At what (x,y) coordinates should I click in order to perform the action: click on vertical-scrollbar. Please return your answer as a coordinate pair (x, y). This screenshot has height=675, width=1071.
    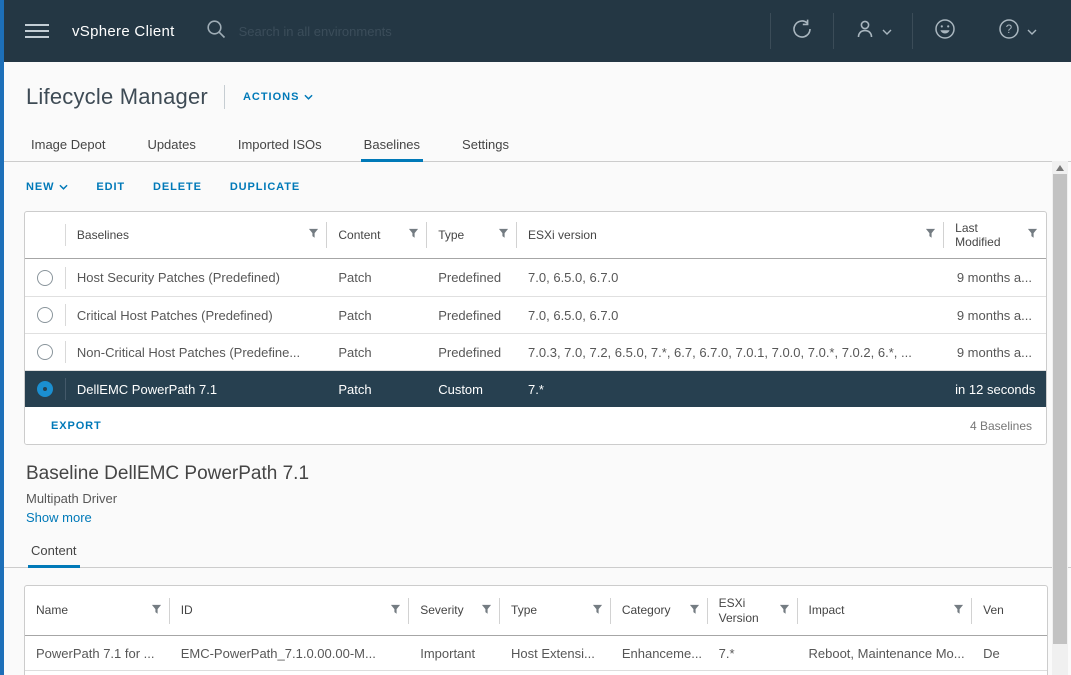
    Looking at the image, I should click on (1060, 418).